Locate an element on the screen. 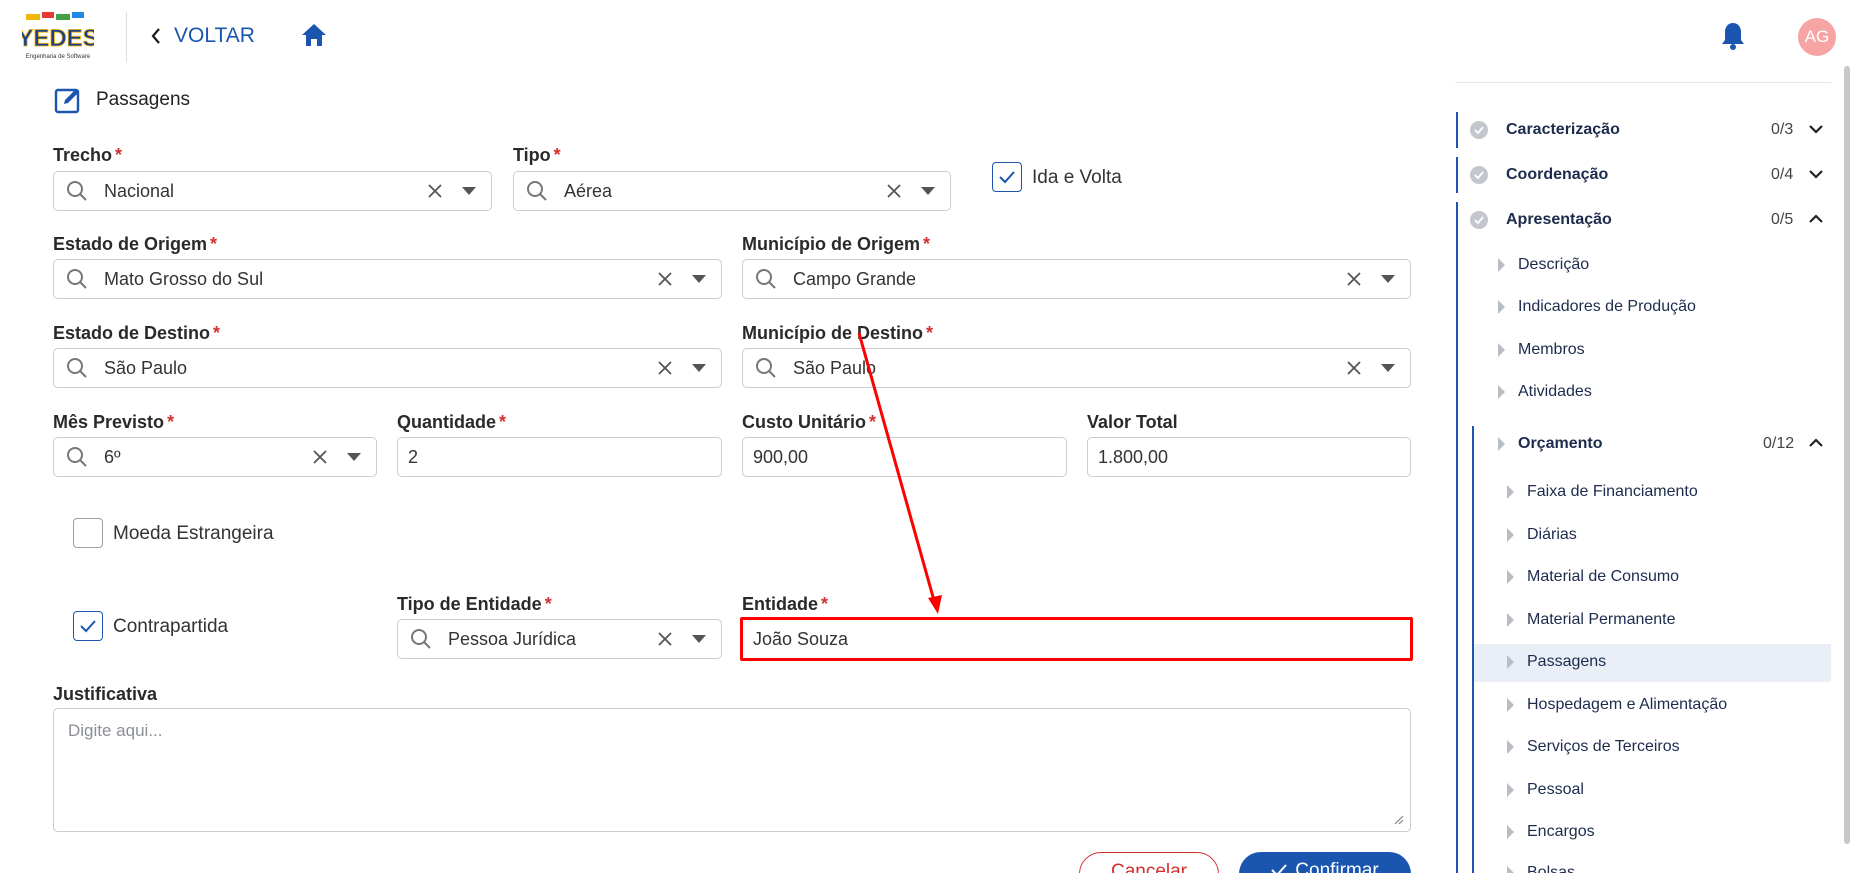 The image size is (1856, 873). back-button: VOLTAR is located at coordinates (202, 36).